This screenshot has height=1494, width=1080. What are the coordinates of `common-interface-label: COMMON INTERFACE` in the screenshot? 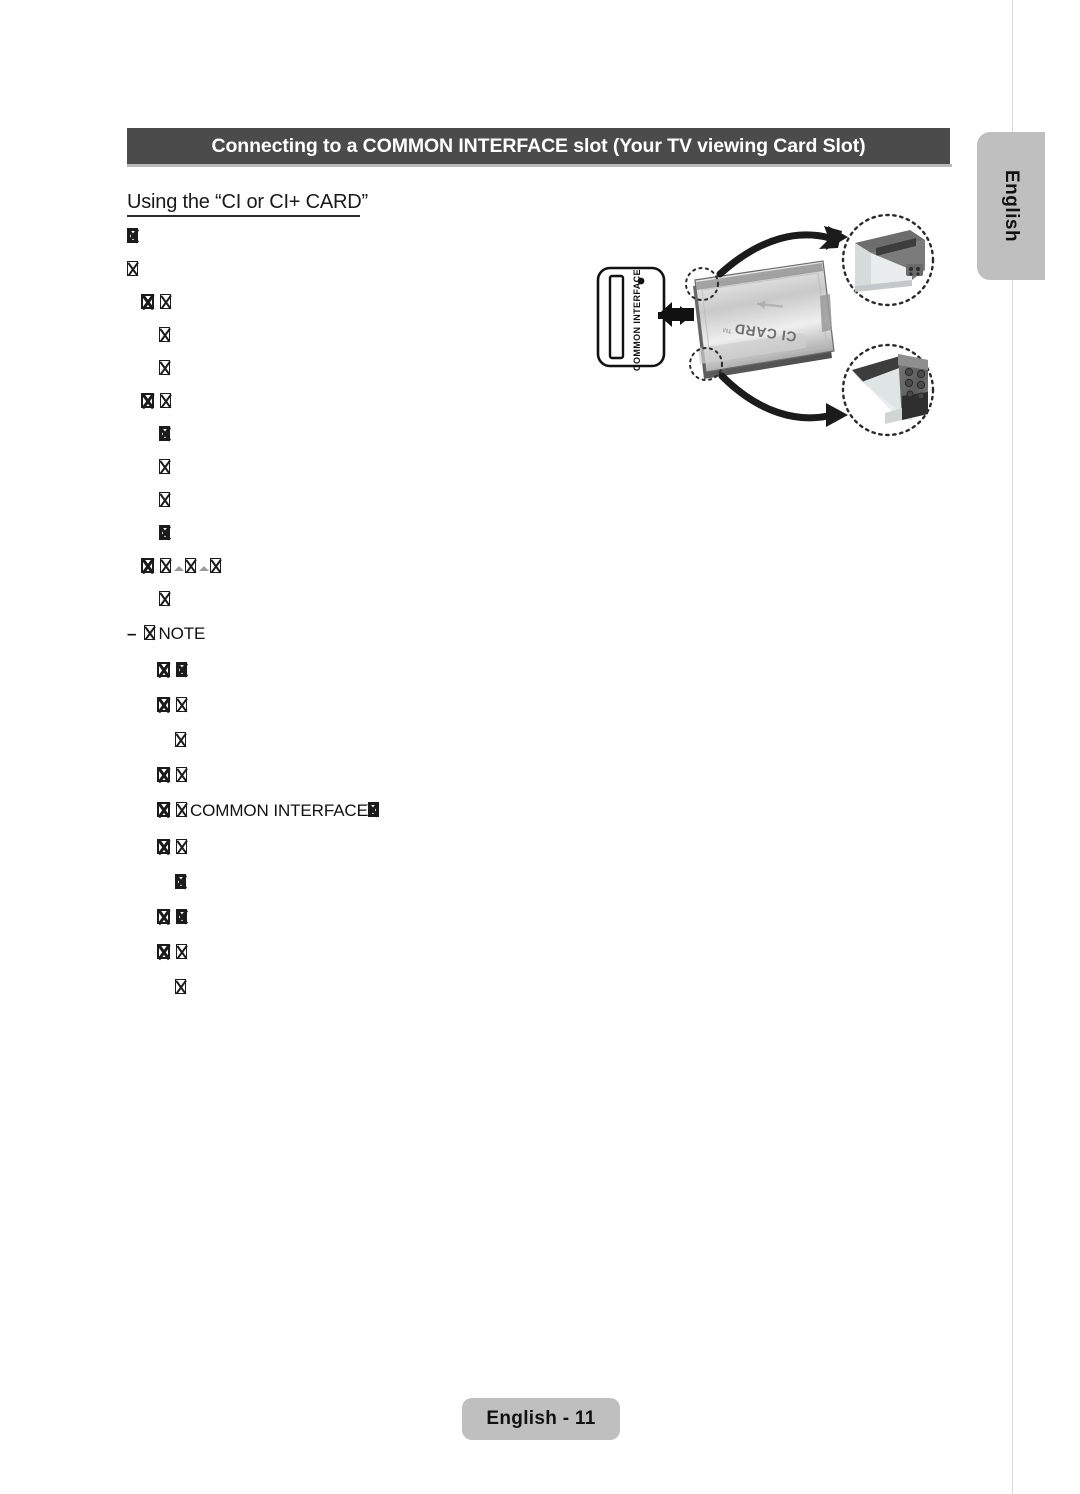 It's located at (279, 810).